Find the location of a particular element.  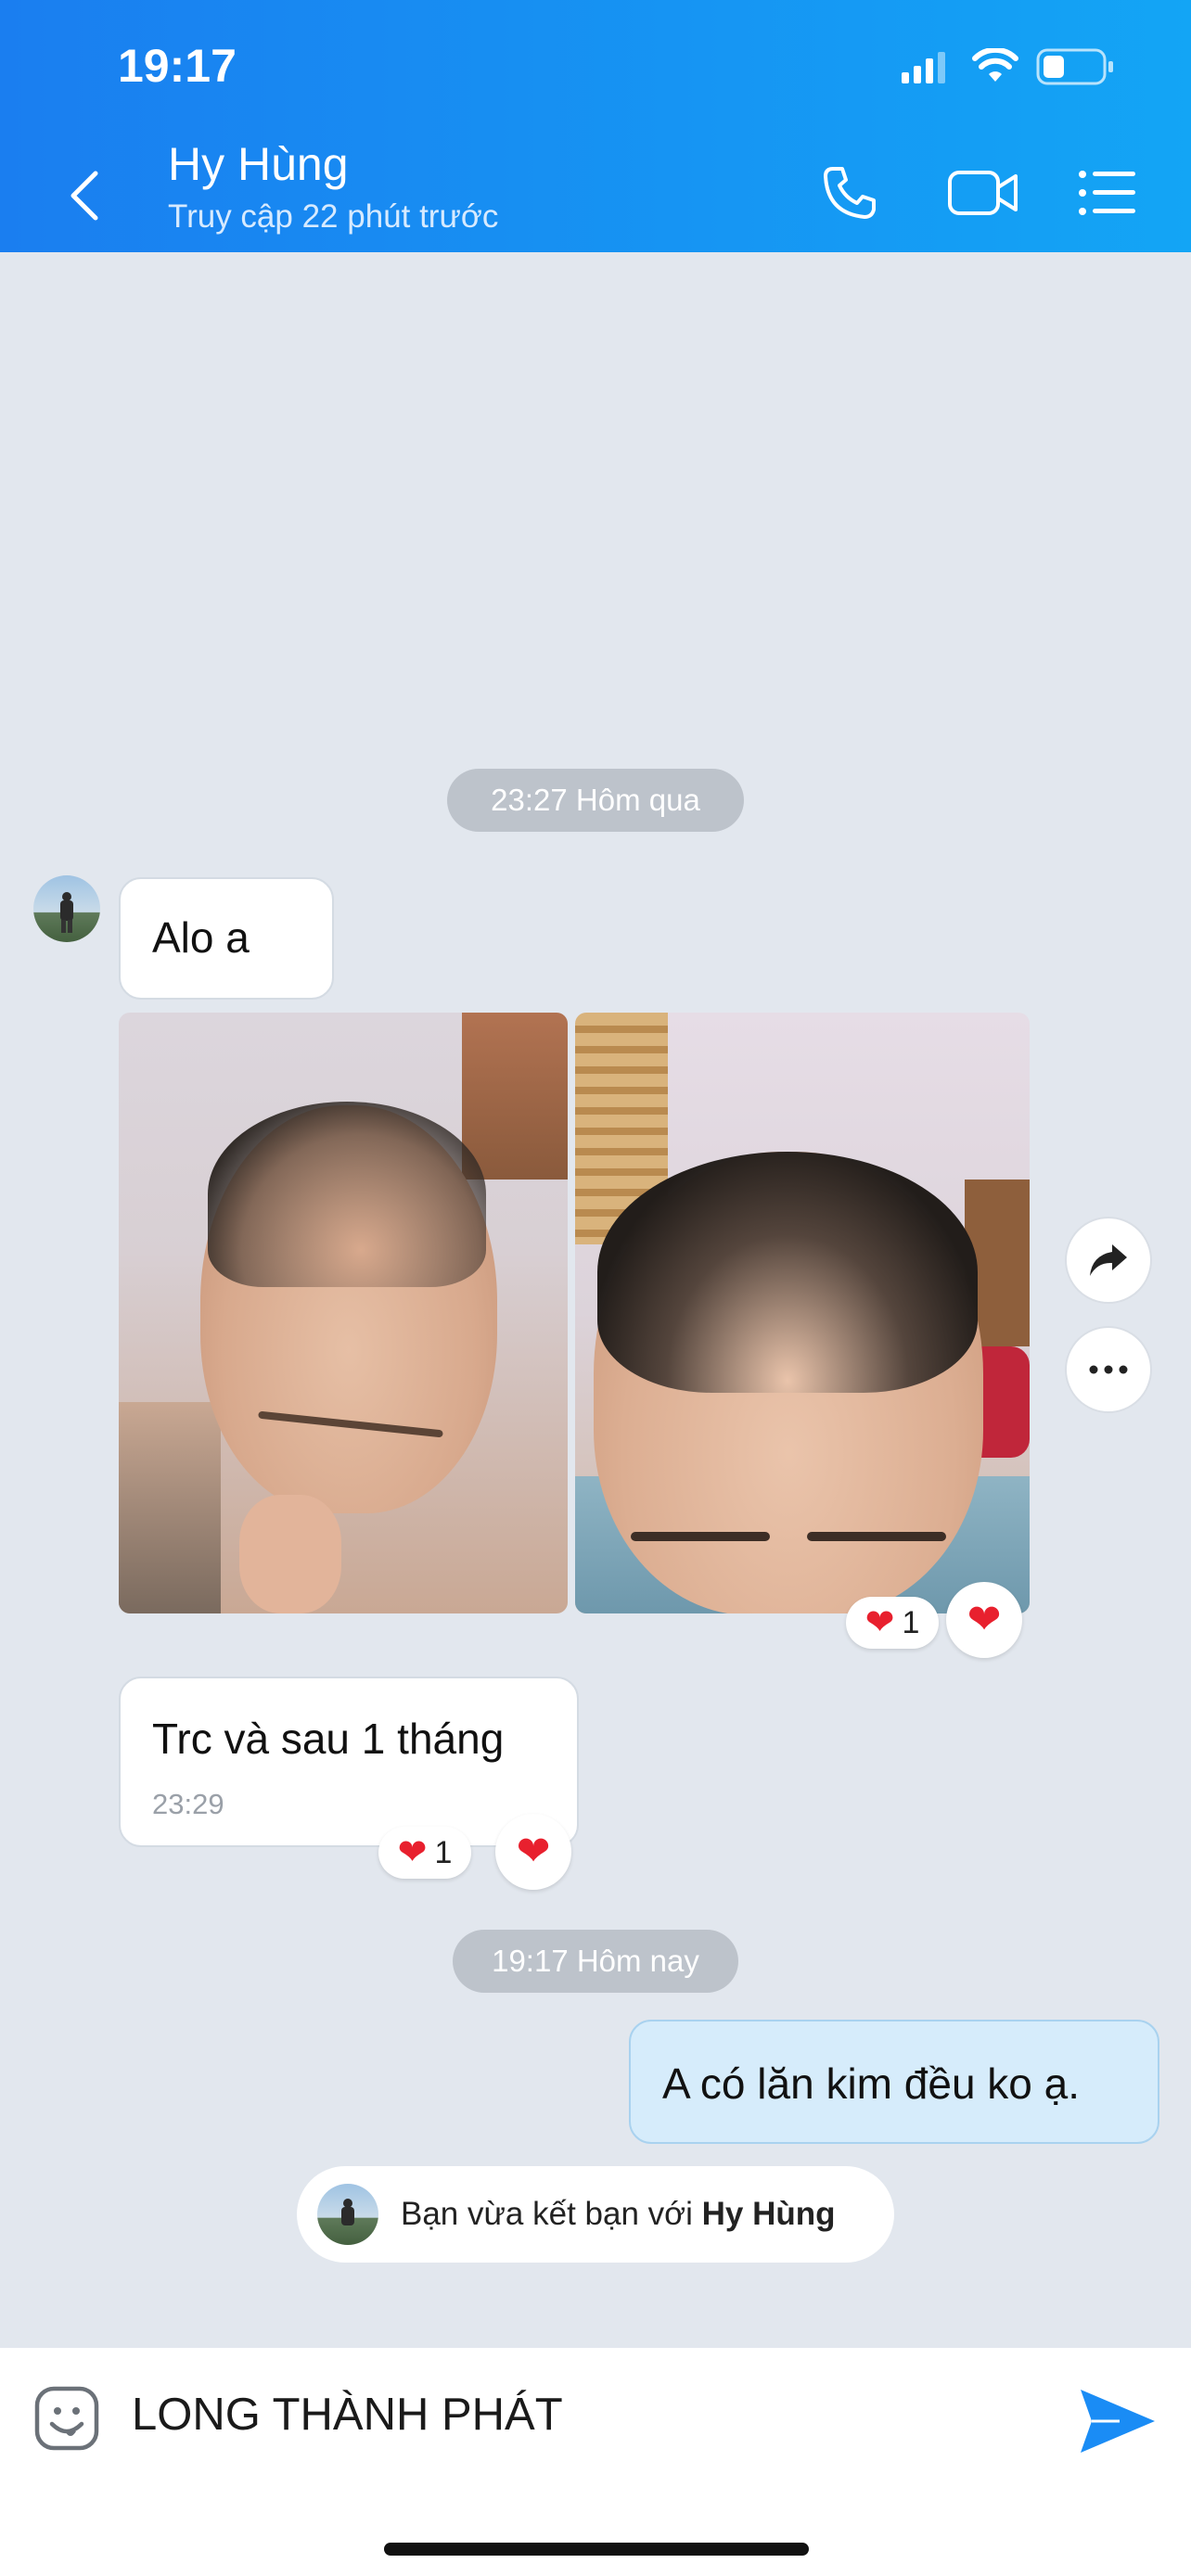

more-button is located at coordinates (1108, 1370).